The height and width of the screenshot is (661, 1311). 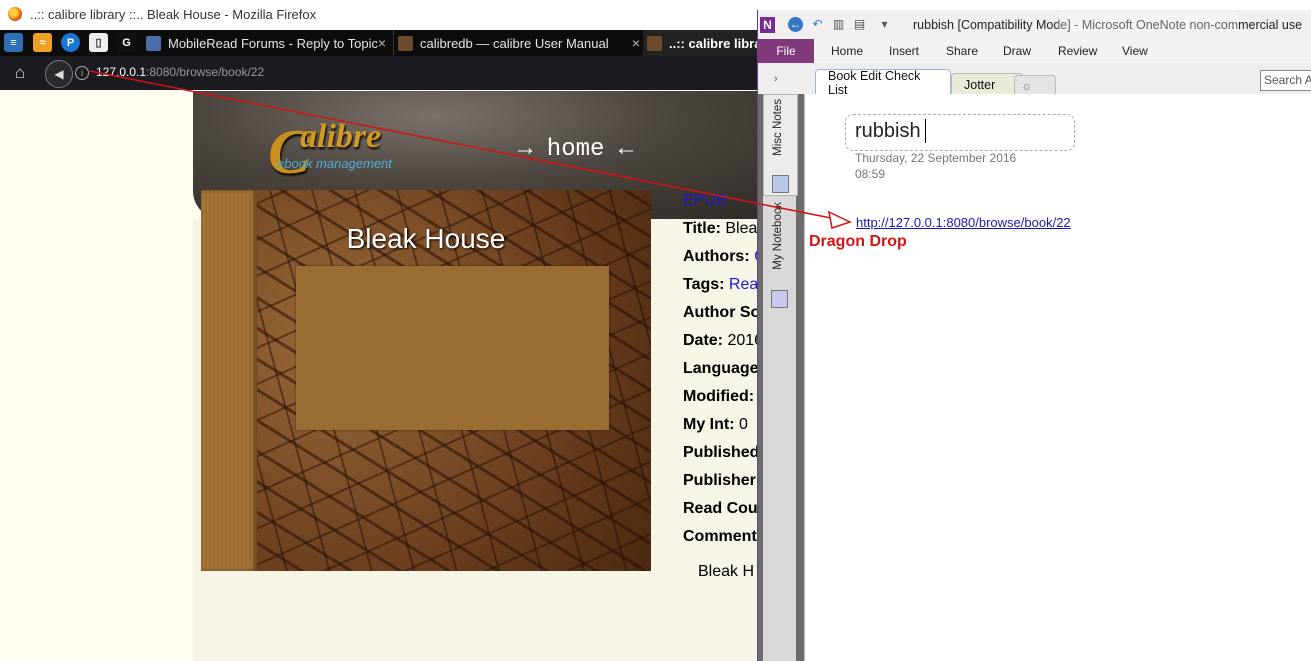 What do you see at coordinates (721, 452) in the screenshot?
I see `metadata-label: Published` at bounding box center [721, 452].